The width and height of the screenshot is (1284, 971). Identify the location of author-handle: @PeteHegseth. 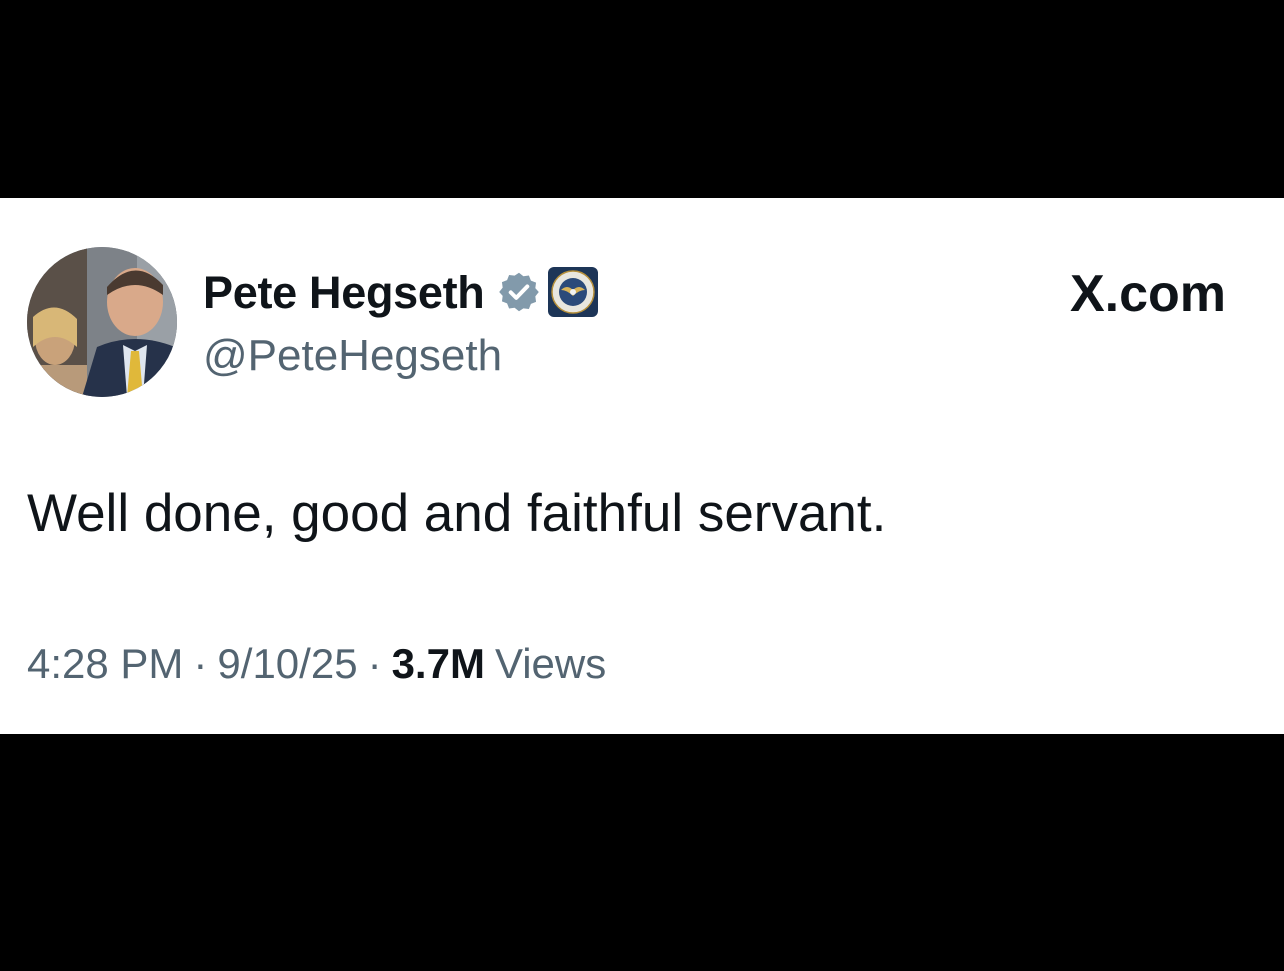
(352, 356).